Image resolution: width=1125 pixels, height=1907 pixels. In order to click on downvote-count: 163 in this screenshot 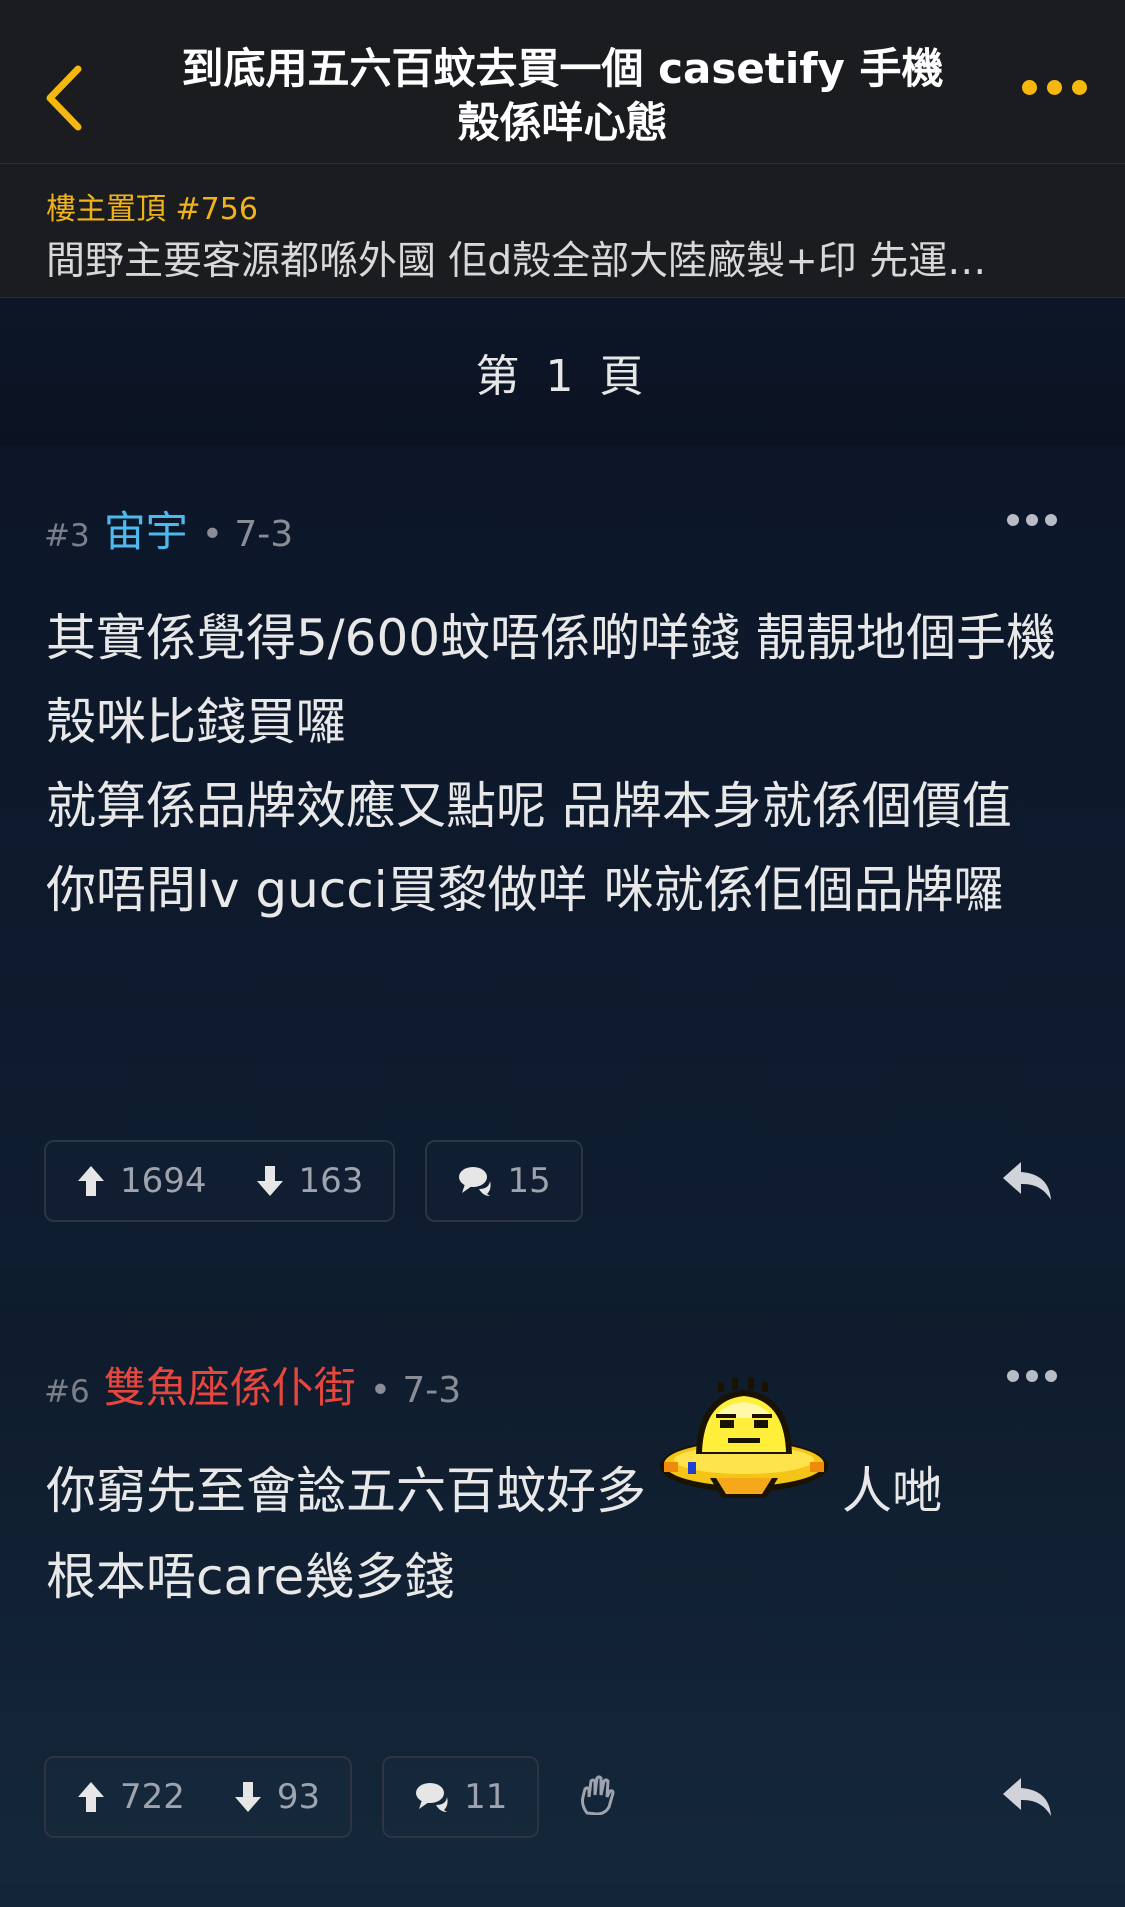, I will do `click(331, 1181)`.